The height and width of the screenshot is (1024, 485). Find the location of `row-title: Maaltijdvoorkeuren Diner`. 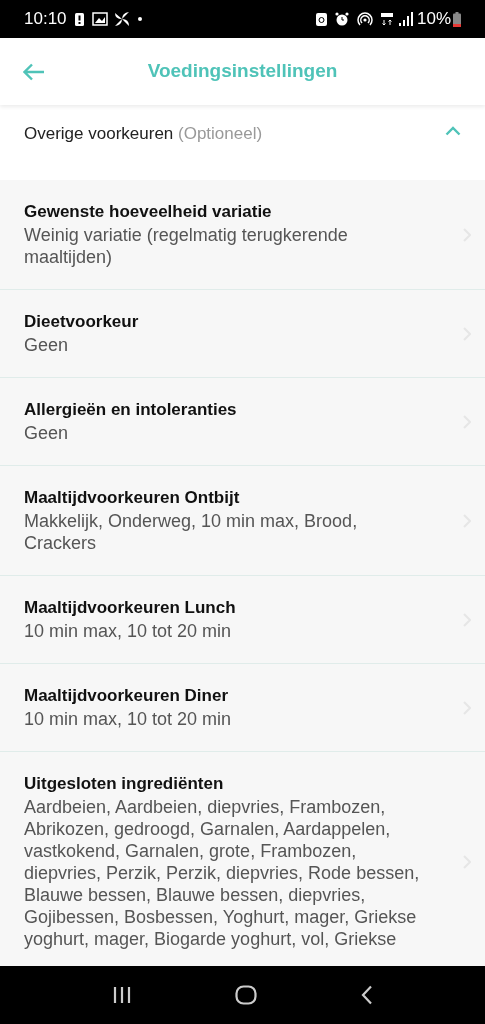

row-title: Maaltijdvoorkeuren Diner is located at coordinates (127, 696).